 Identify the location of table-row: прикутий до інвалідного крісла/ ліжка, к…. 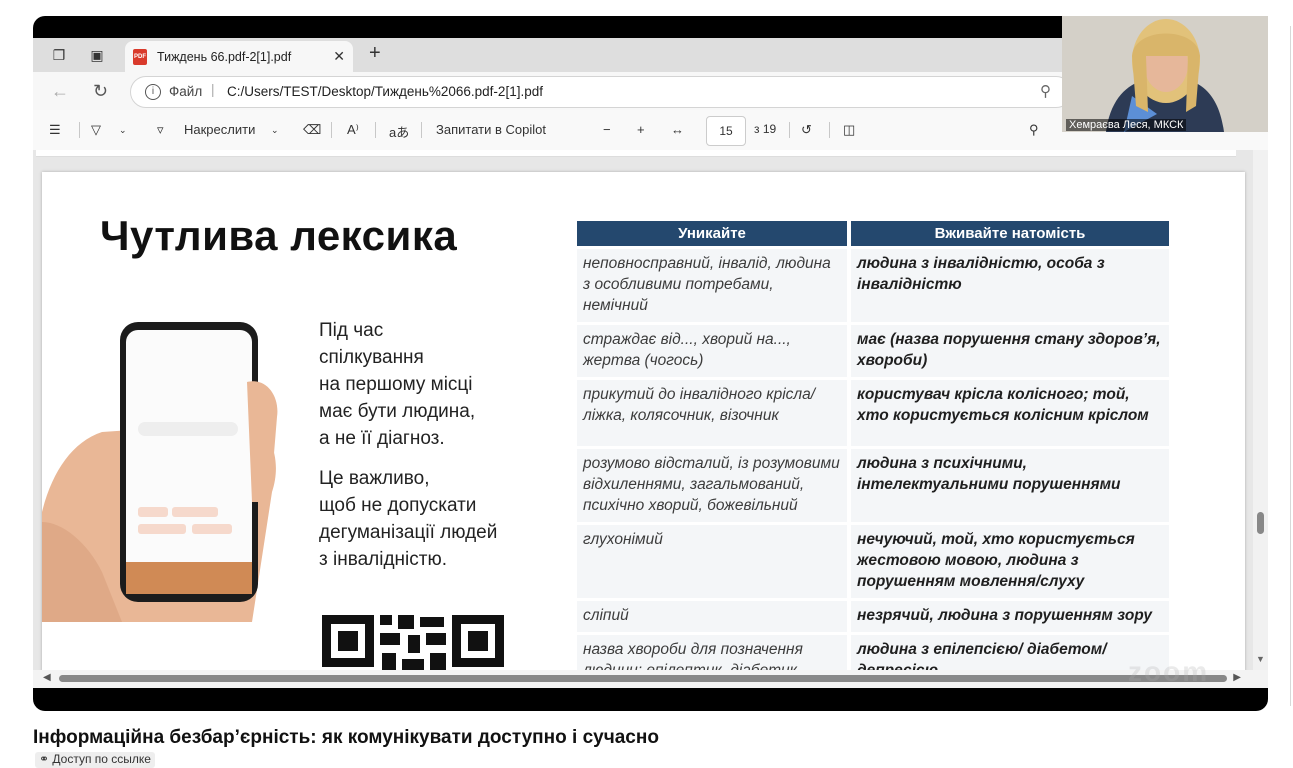
(873, 413).